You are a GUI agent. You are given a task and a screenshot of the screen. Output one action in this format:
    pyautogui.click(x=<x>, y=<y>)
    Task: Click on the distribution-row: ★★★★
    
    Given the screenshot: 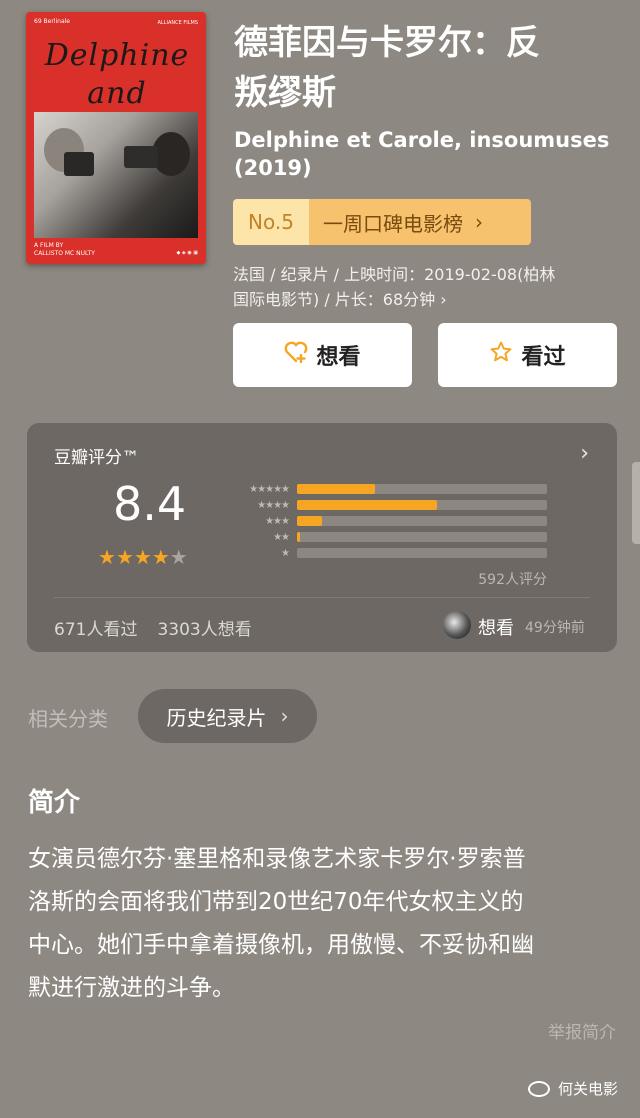 What is the action you would take?
    pyautogui.click(x=386, y=505)
    